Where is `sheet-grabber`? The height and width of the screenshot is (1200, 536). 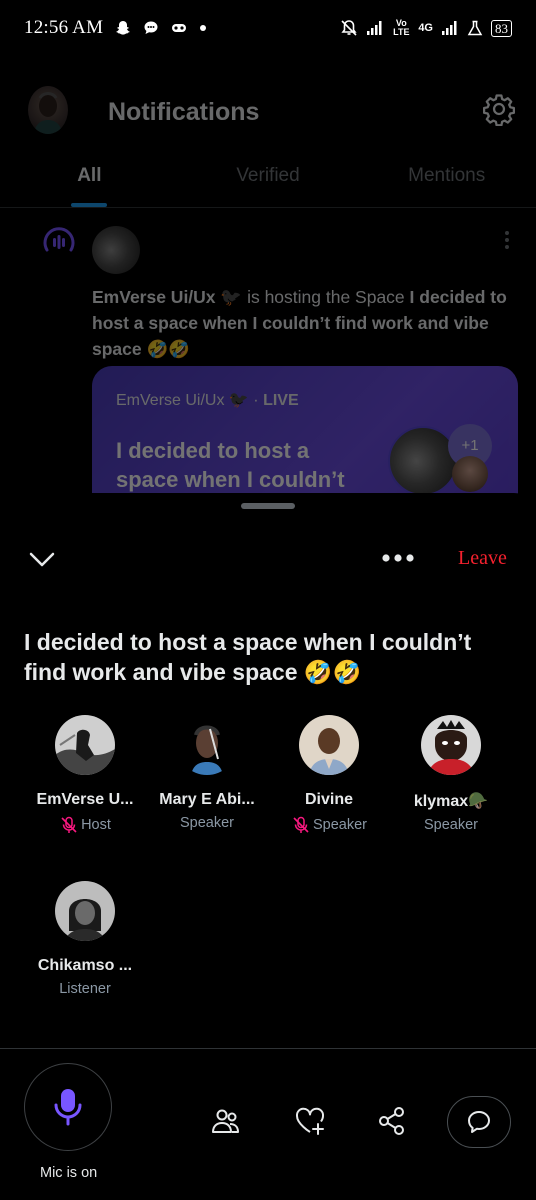
sheet-grabber is located at coordinates (268, 506).